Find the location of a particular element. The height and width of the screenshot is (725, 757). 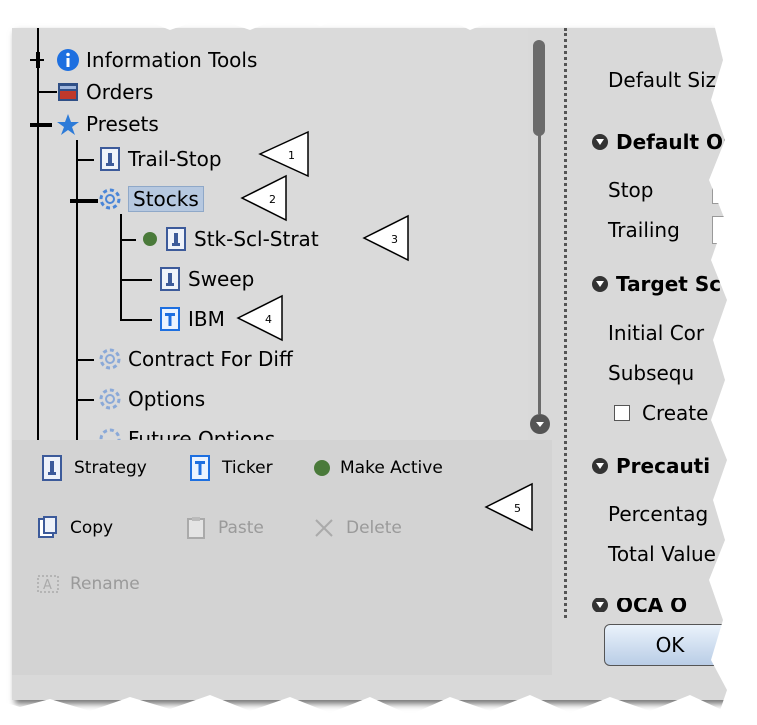

copy-icon is located at coordinates (48, 528).